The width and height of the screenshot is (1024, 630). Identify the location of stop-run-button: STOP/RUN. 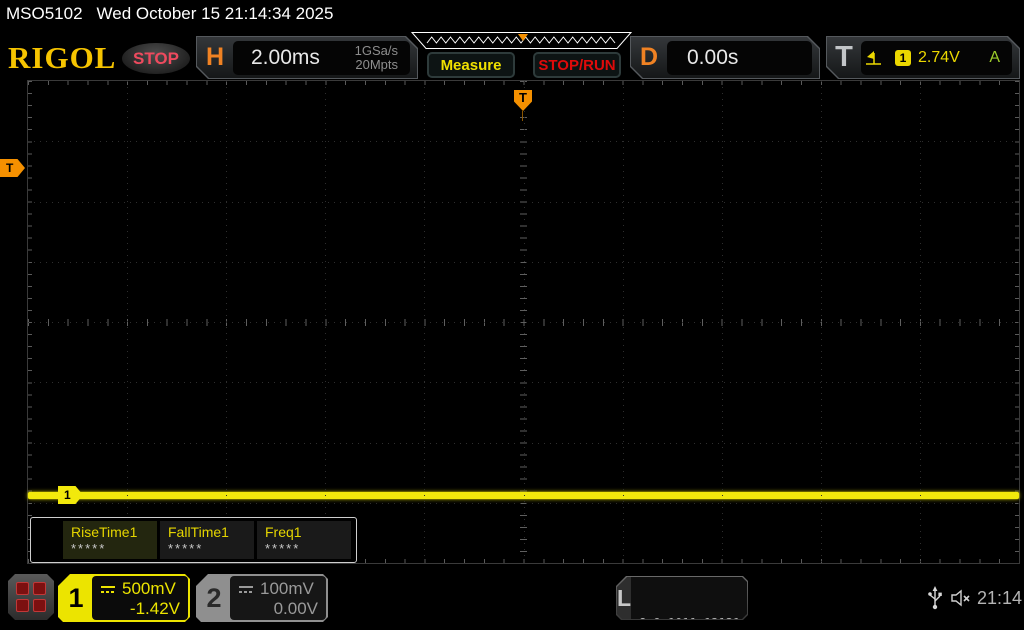
(577, 65).